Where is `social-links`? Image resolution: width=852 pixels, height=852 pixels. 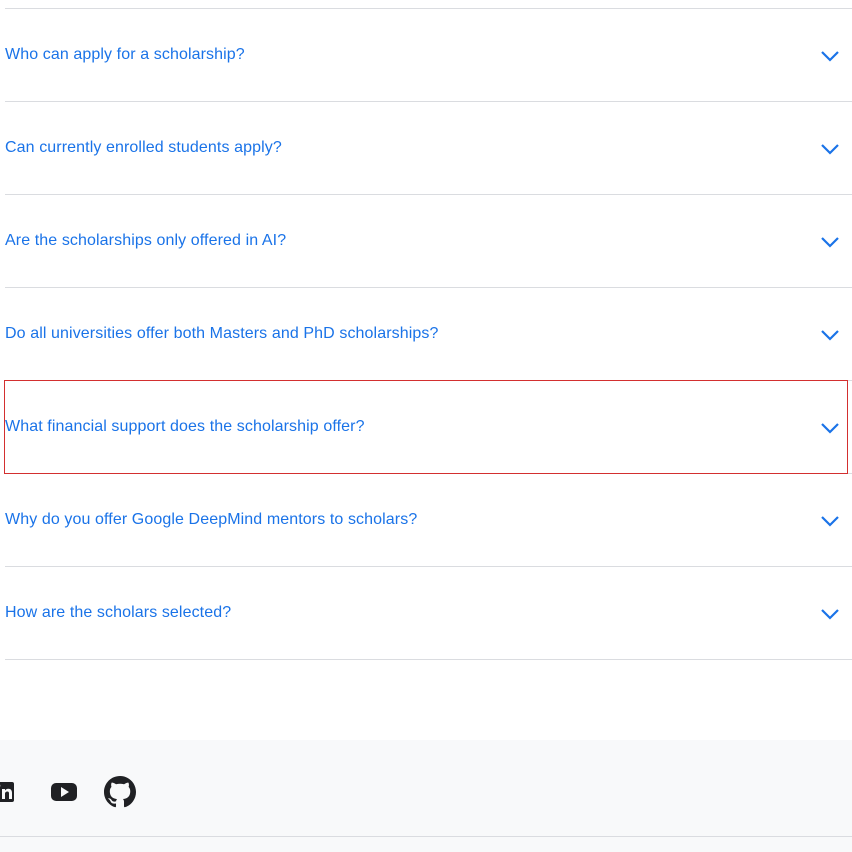 social-links is located at coordinates (68, 792).